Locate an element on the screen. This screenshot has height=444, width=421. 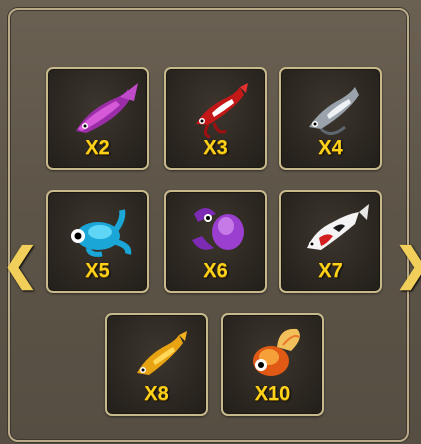
payout-card-8: X10 is located at coordinates (272, 364).